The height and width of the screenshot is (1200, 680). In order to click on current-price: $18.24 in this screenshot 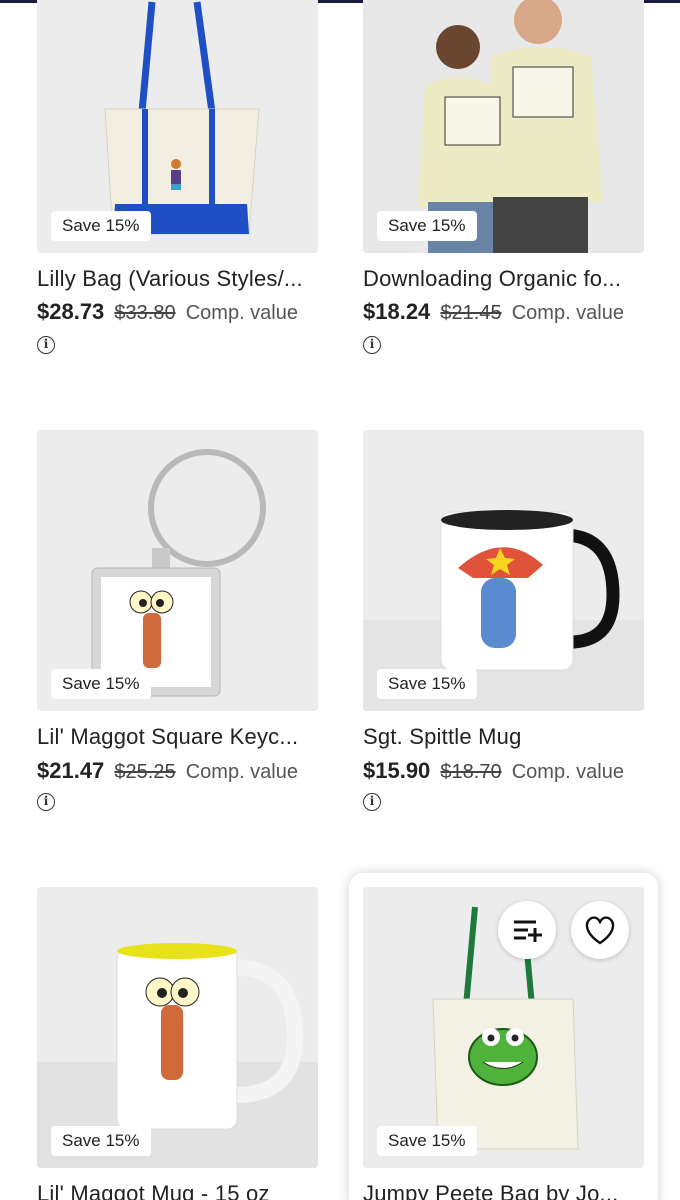, I will do `click(397, 311)`.